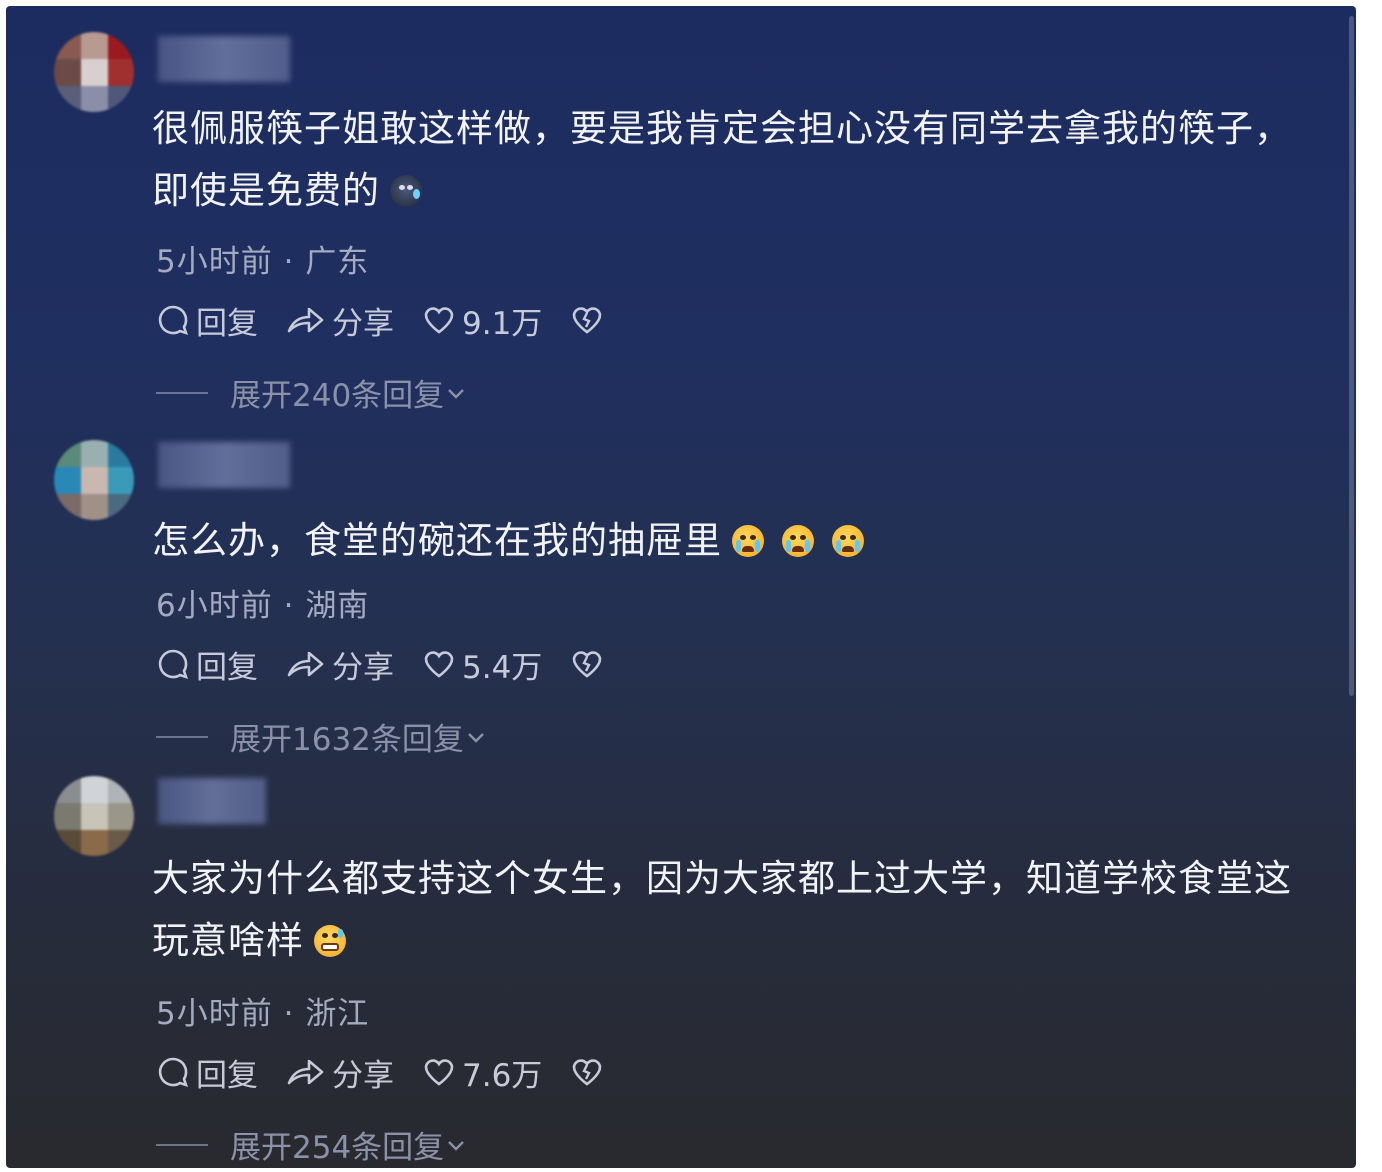  Describe the element at coordinates (397, 320) in the screenshot. I see `comment-actions: 回复 分享 9.1万` at that location.